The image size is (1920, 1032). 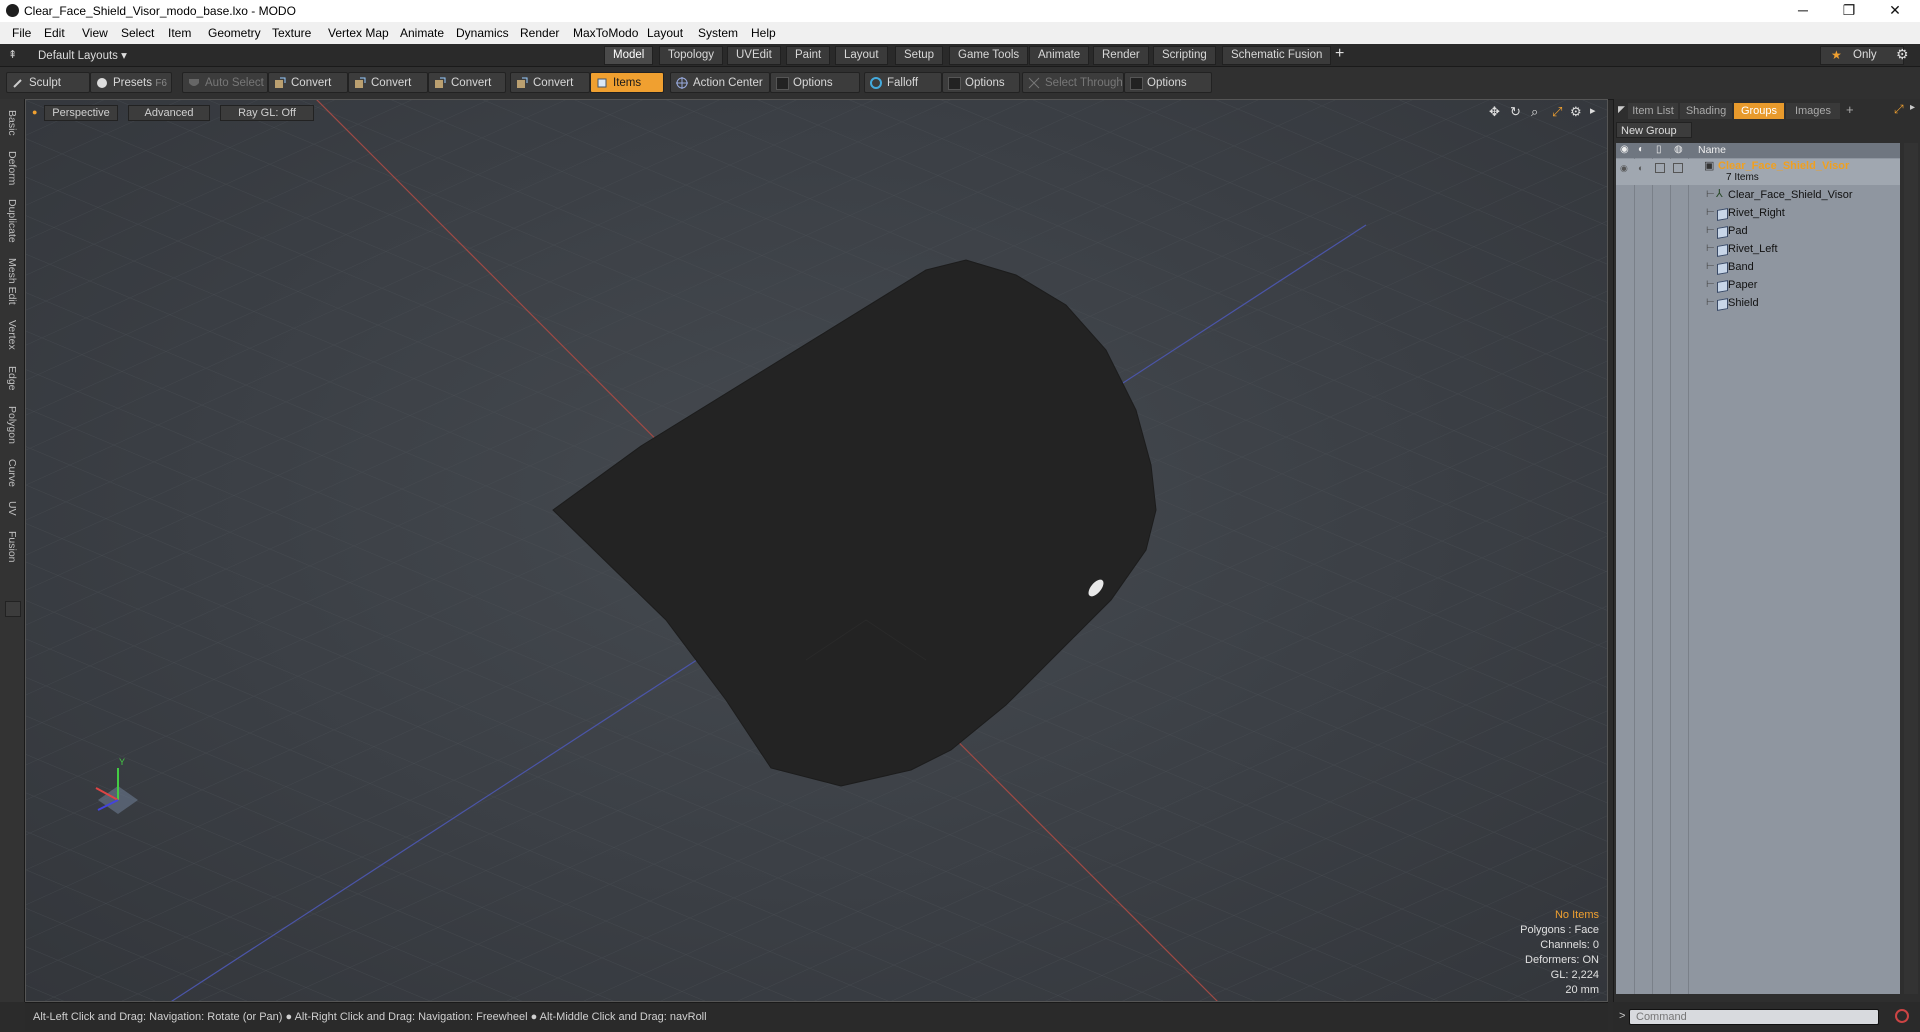 I want to click on presets-button: Presets F6, so click(x=131, y=82).